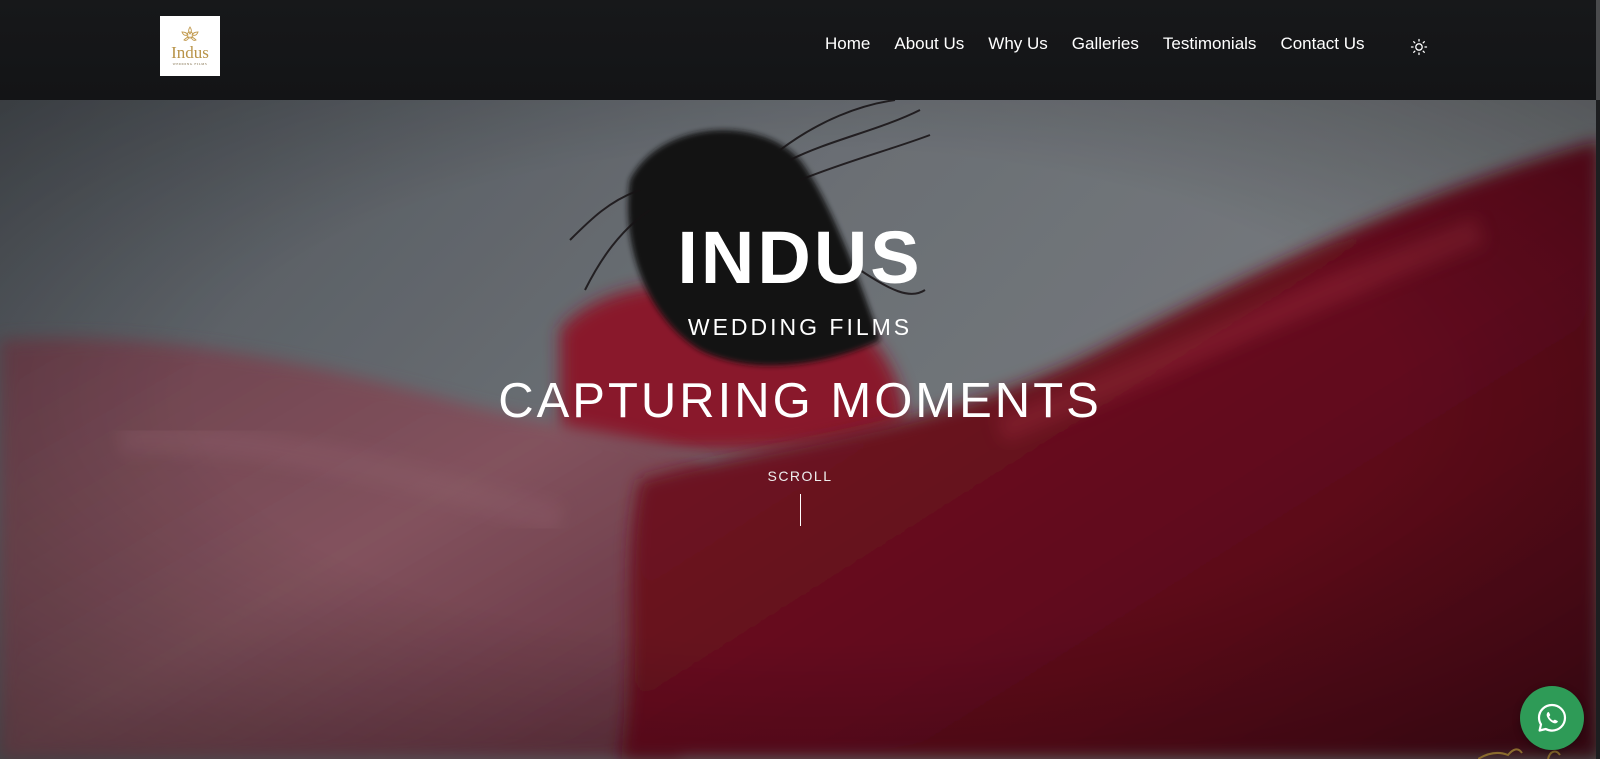  What do you see at coordinates (190, 33) in the screenshot?
I see `lotus-logo-icon` at bounding box center [190, 33].